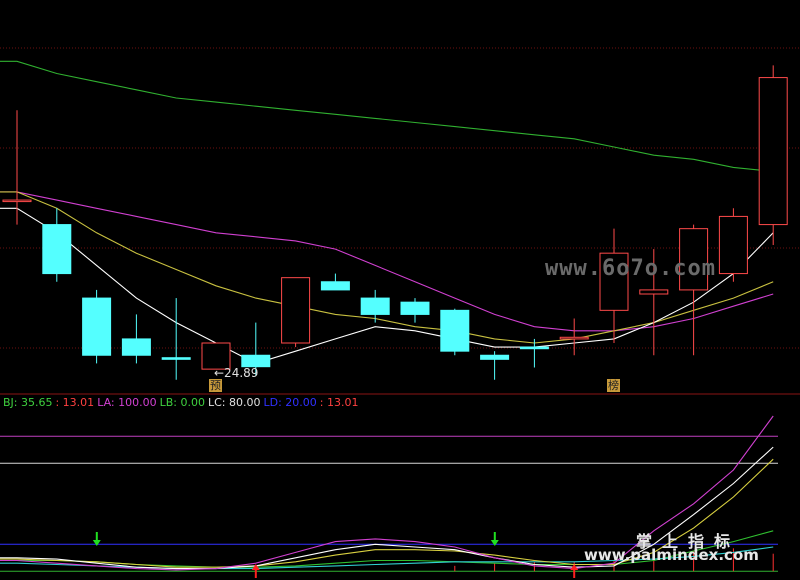 The image size is (800, 580). I want to click on marker-yu: 预, so click(215, 385).